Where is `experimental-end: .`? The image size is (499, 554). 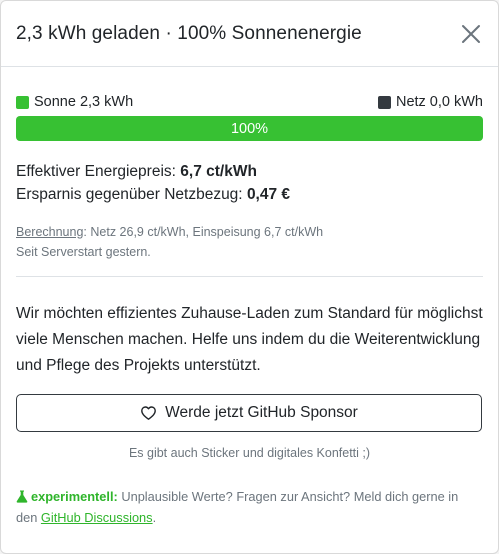 experimental-end: . is located at coordinates (154, 517).